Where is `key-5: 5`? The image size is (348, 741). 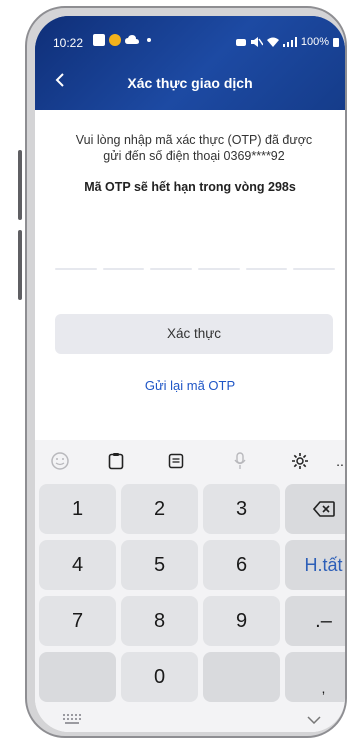 key-5: 5 is located at coordinates (159, 565).